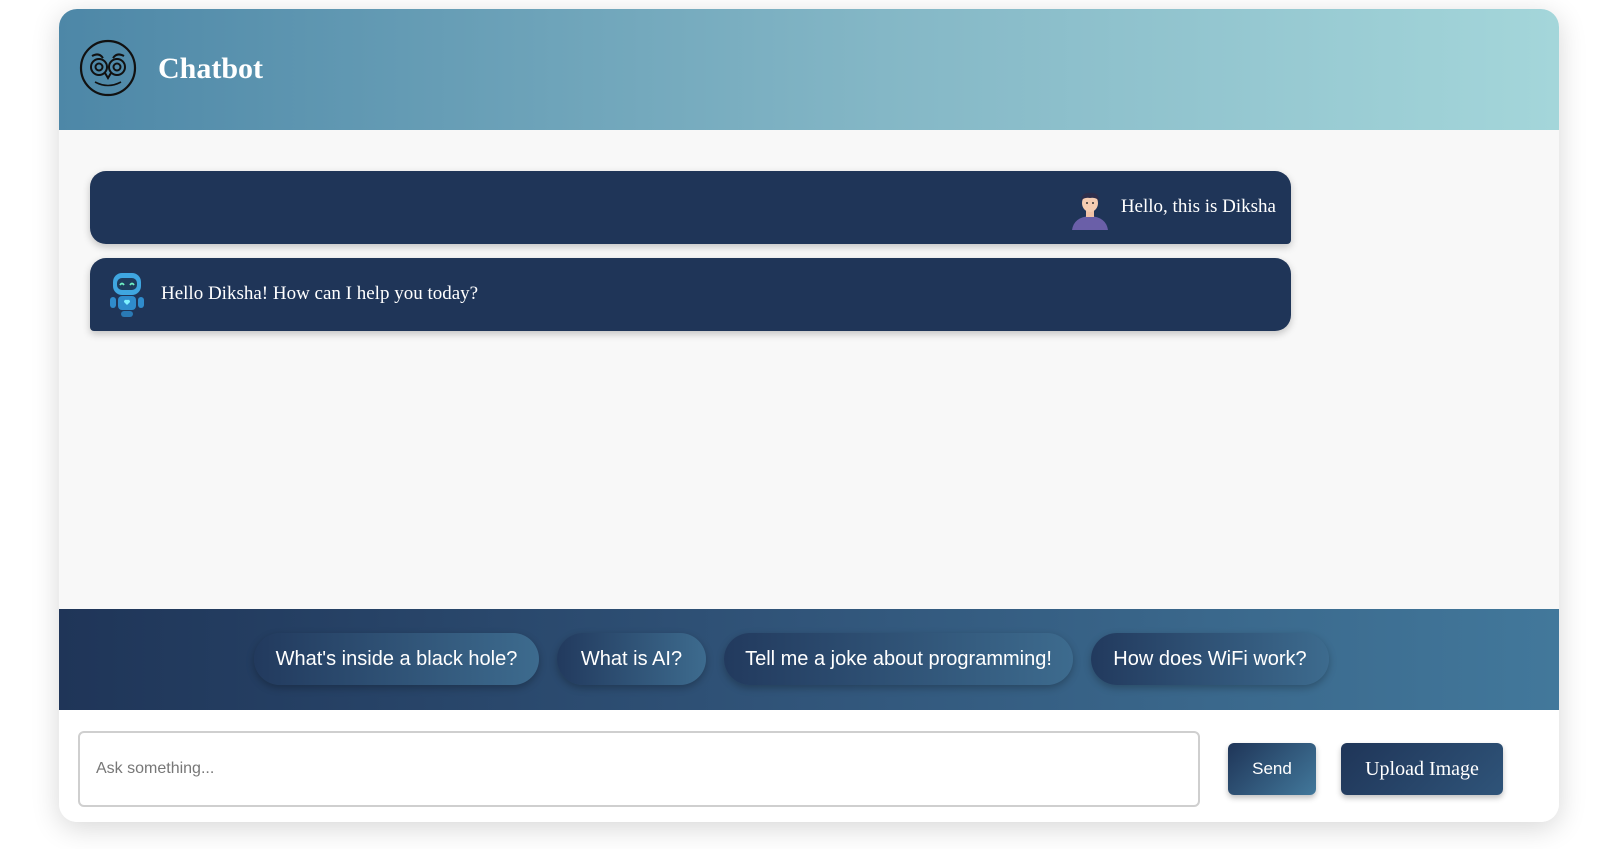  I want to click on suggestion-chip: How does WiFi work?, so click(1210, 659).